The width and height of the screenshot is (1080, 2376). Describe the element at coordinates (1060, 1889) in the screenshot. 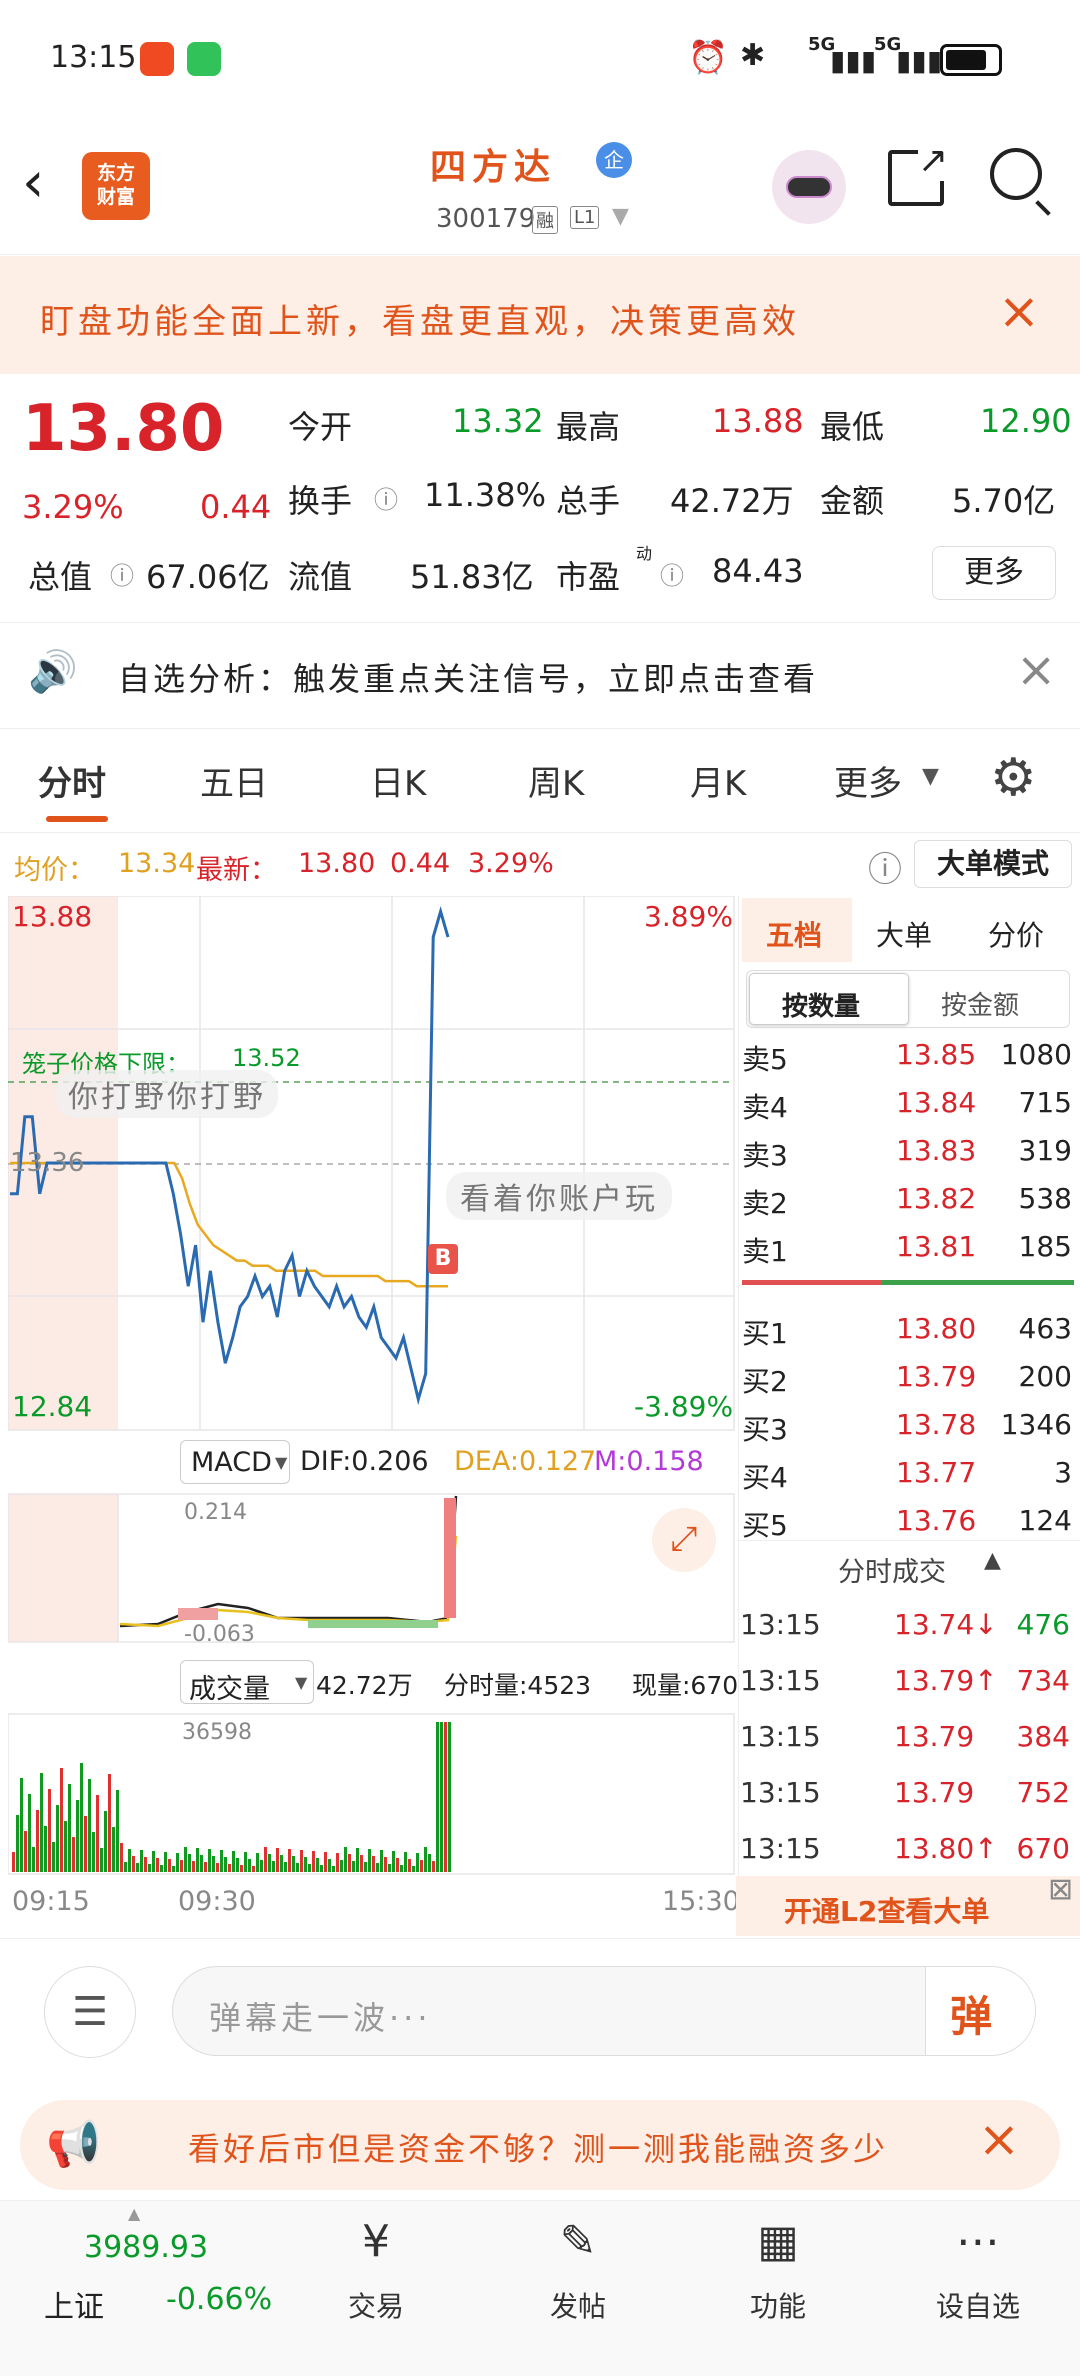

I see `close-icon: ⊠` at that location.